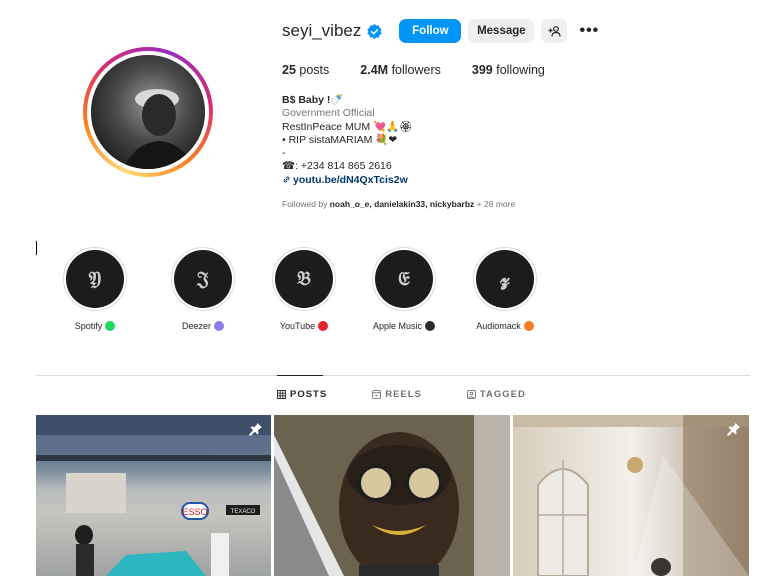 The height and width of the screenshot is (576, 768). What do you see at coordinates (323, 326) in the screenshot?
I see `red-circle-icon` at bounding box center [323, 326].